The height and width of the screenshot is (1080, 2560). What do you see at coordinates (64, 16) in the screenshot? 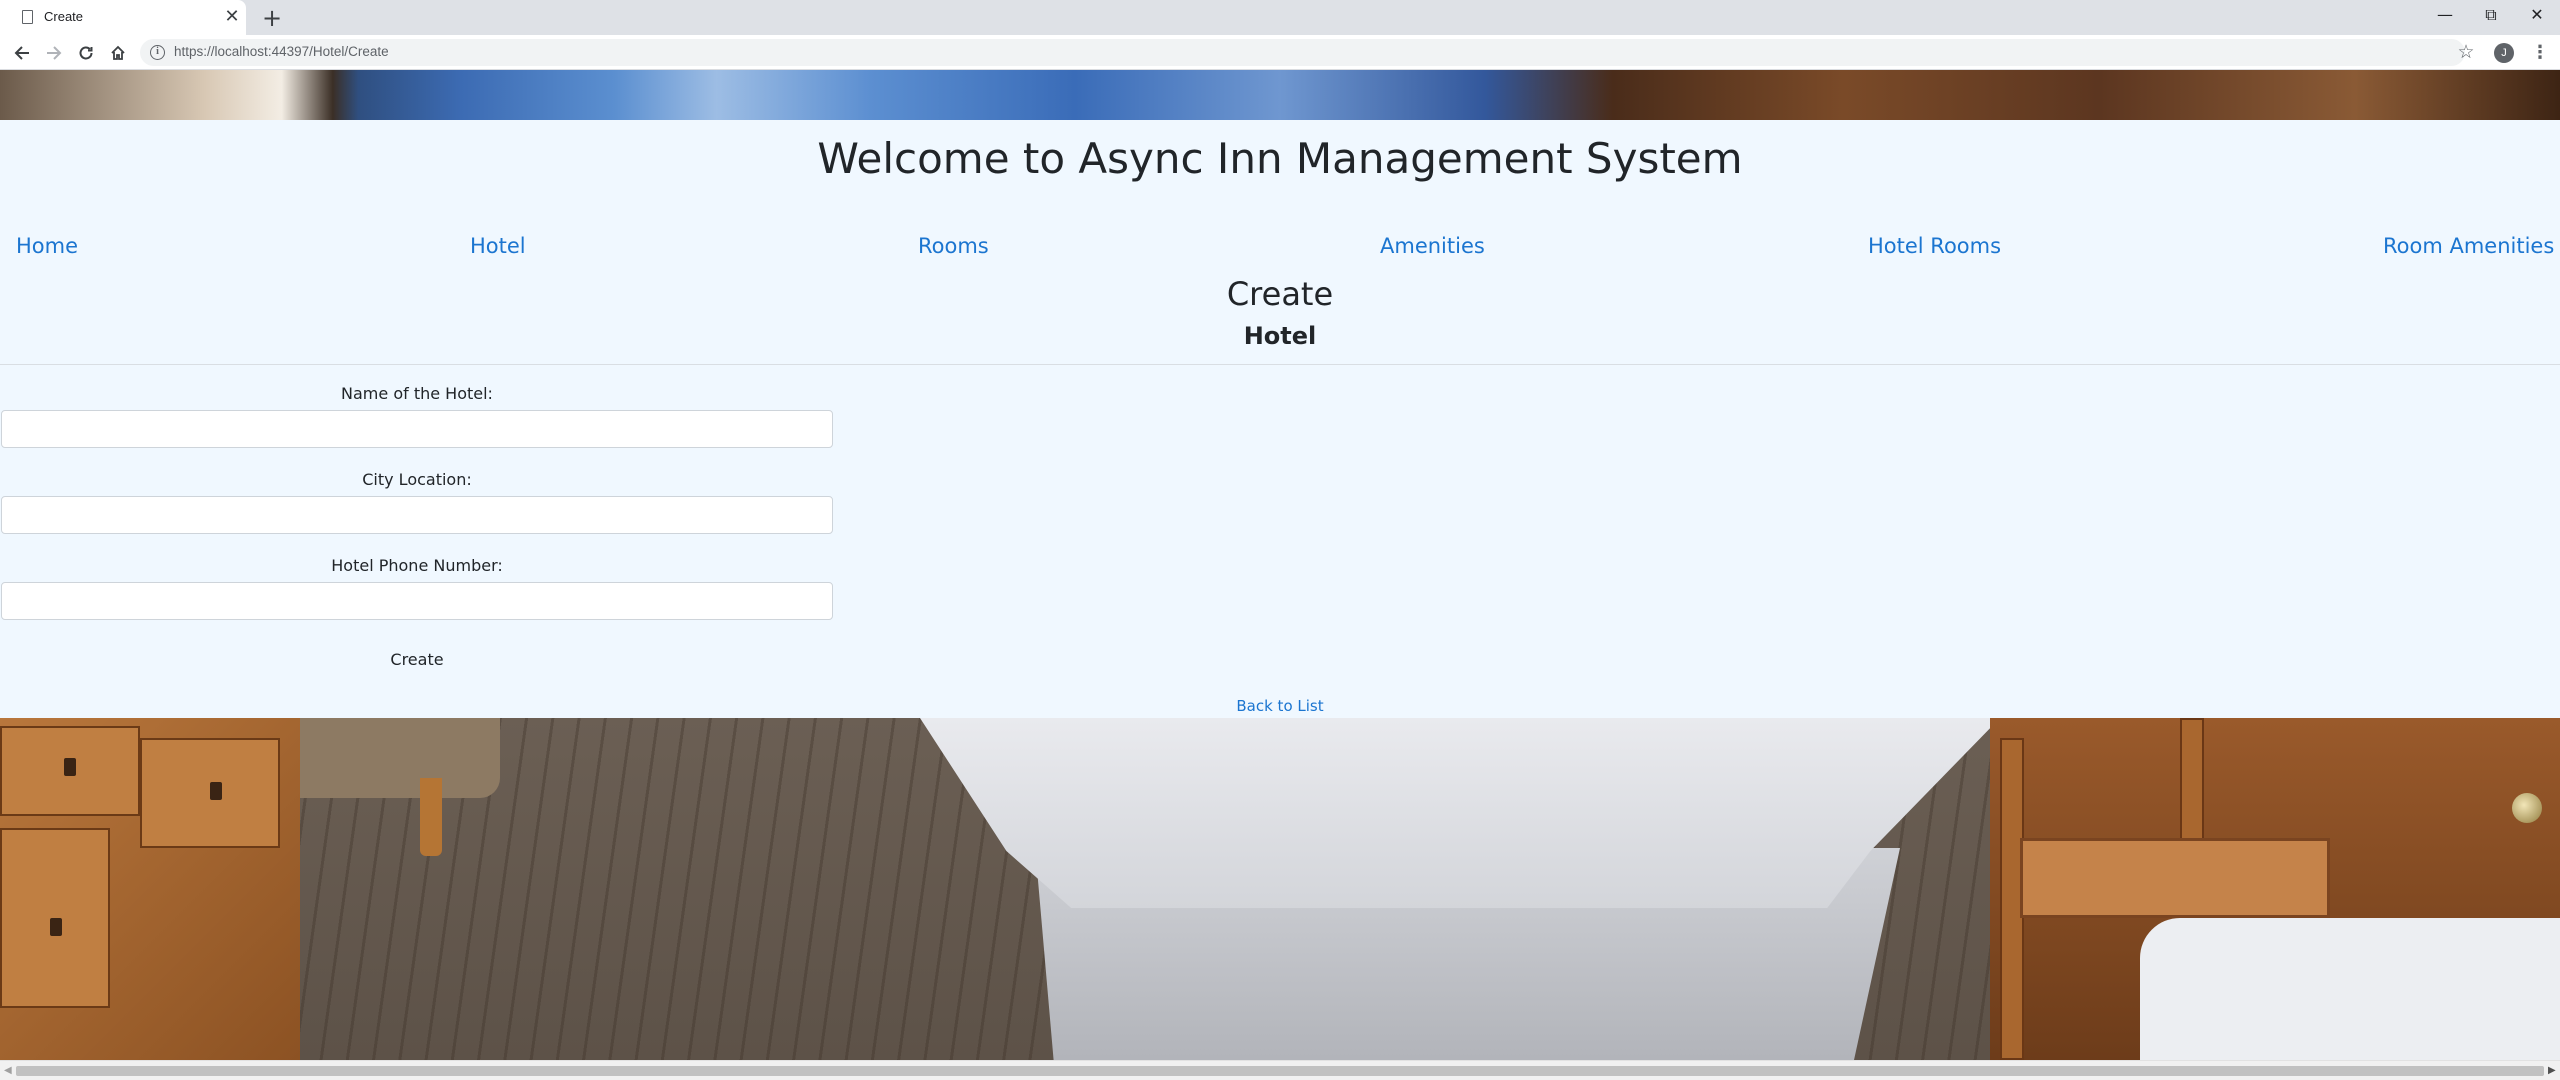
I see `tab-title: Create` at bounding box center [64, 16].